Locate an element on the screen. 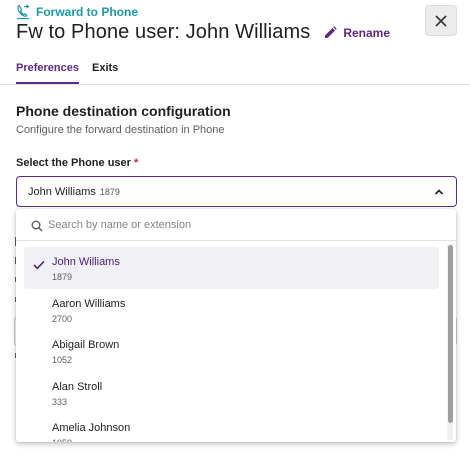  user-option-name: Abigail Brown is located at coordinates (86, 345).